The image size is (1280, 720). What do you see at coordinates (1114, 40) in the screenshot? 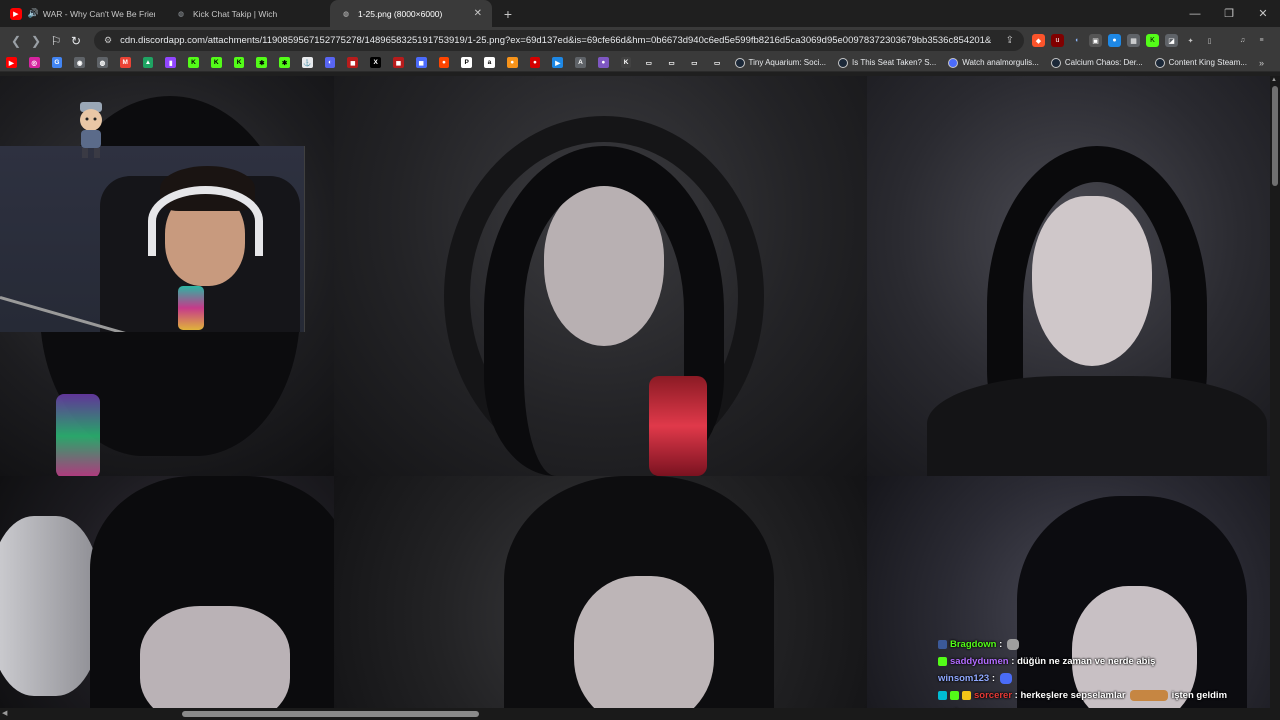
I see `extension-icon: ●` at bounding box center [1114, 40].